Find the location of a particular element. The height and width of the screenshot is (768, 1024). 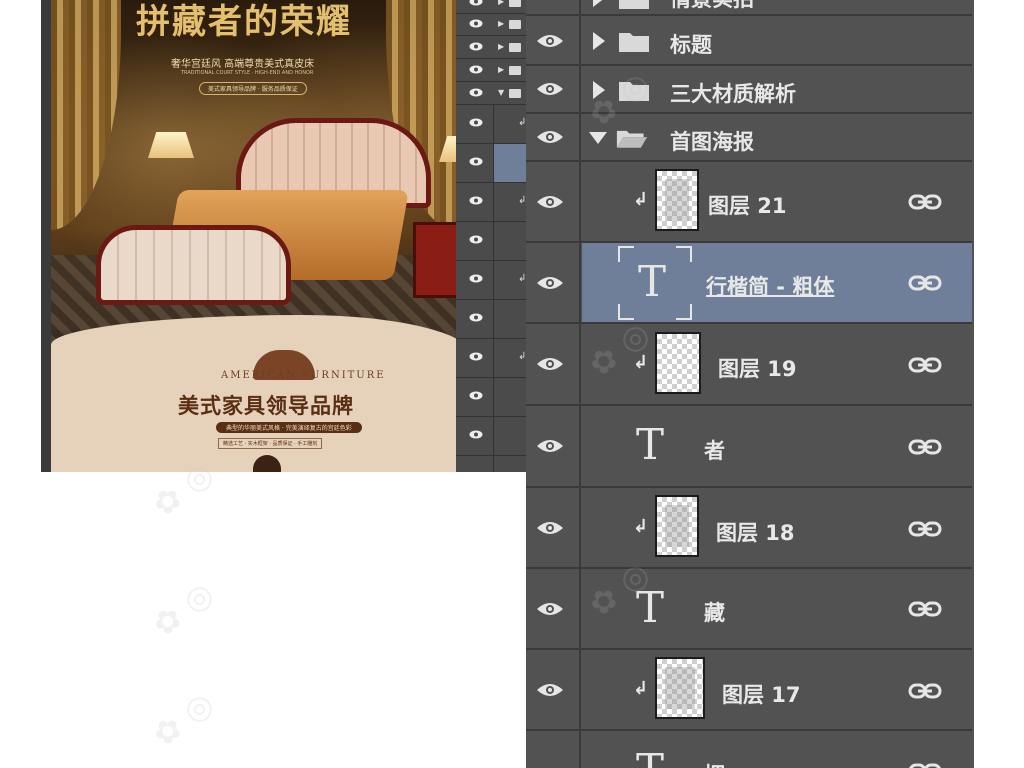

poster-title: 拼藏者的荣耀 is located at coordinates (244, 22).